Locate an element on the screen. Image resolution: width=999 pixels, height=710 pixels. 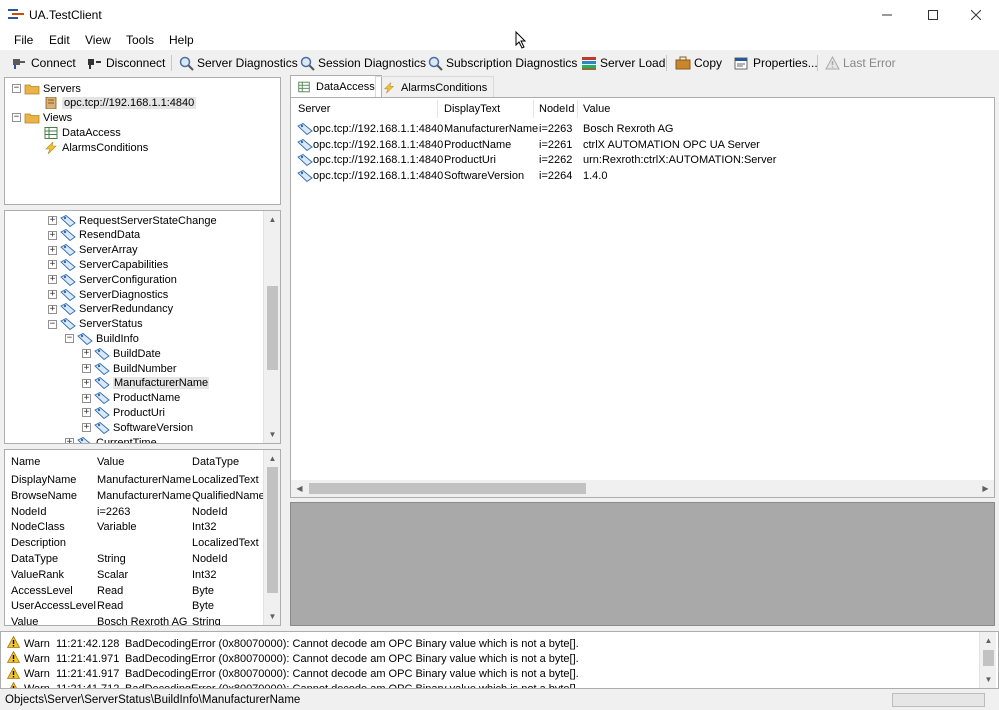
column-header: DataType is located at coordinates (215, 462).